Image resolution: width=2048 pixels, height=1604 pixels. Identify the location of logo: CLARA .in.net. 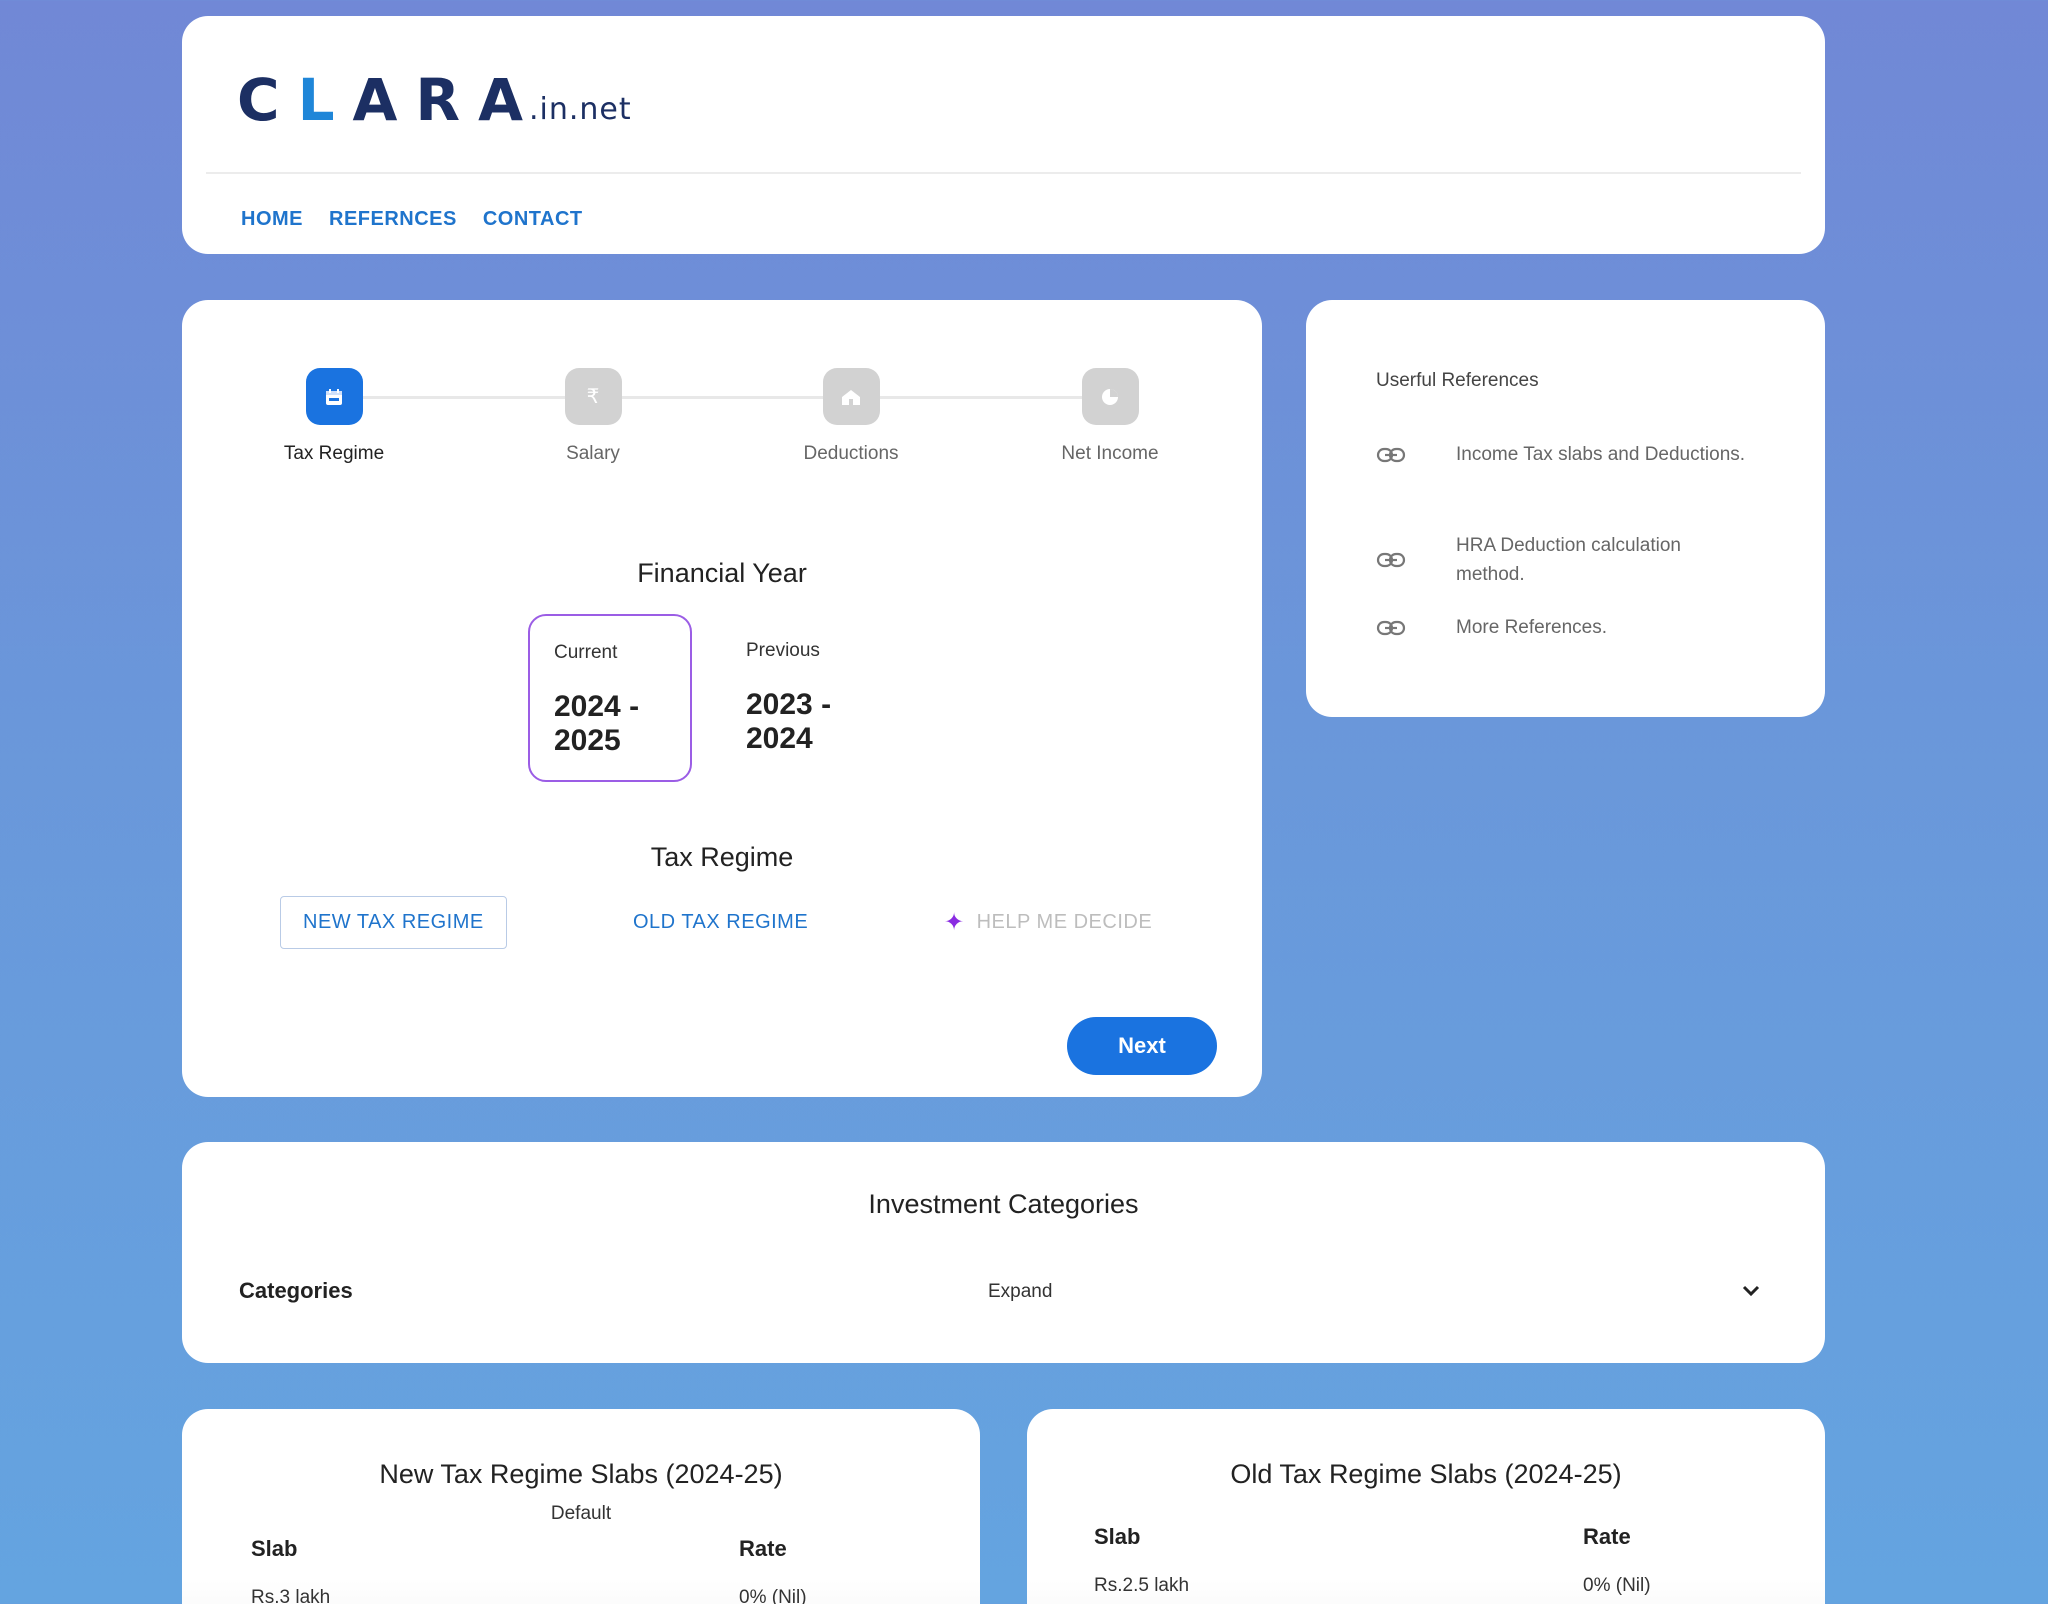
(434, 100).